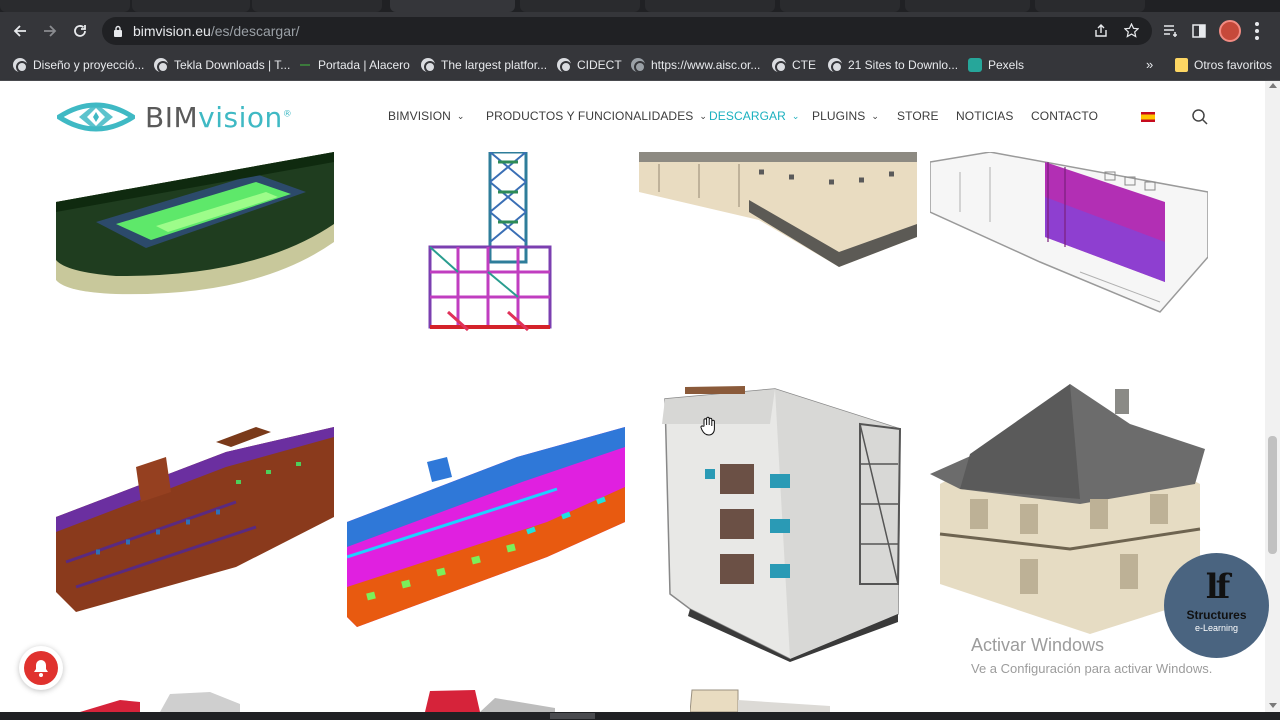 This screenshot has height=720, width=1280. I want to click on scroll-up-arrow-icon, so click(1273, 85).